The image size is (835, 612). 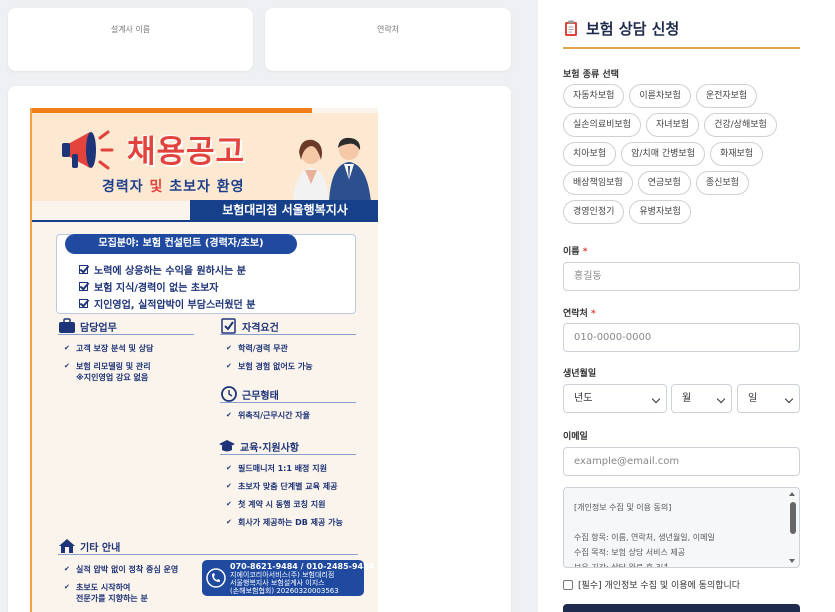 What do you see at coordinates (681, 48) in the screenshot?
I see `title-divider` at bounding box center [681, 48].